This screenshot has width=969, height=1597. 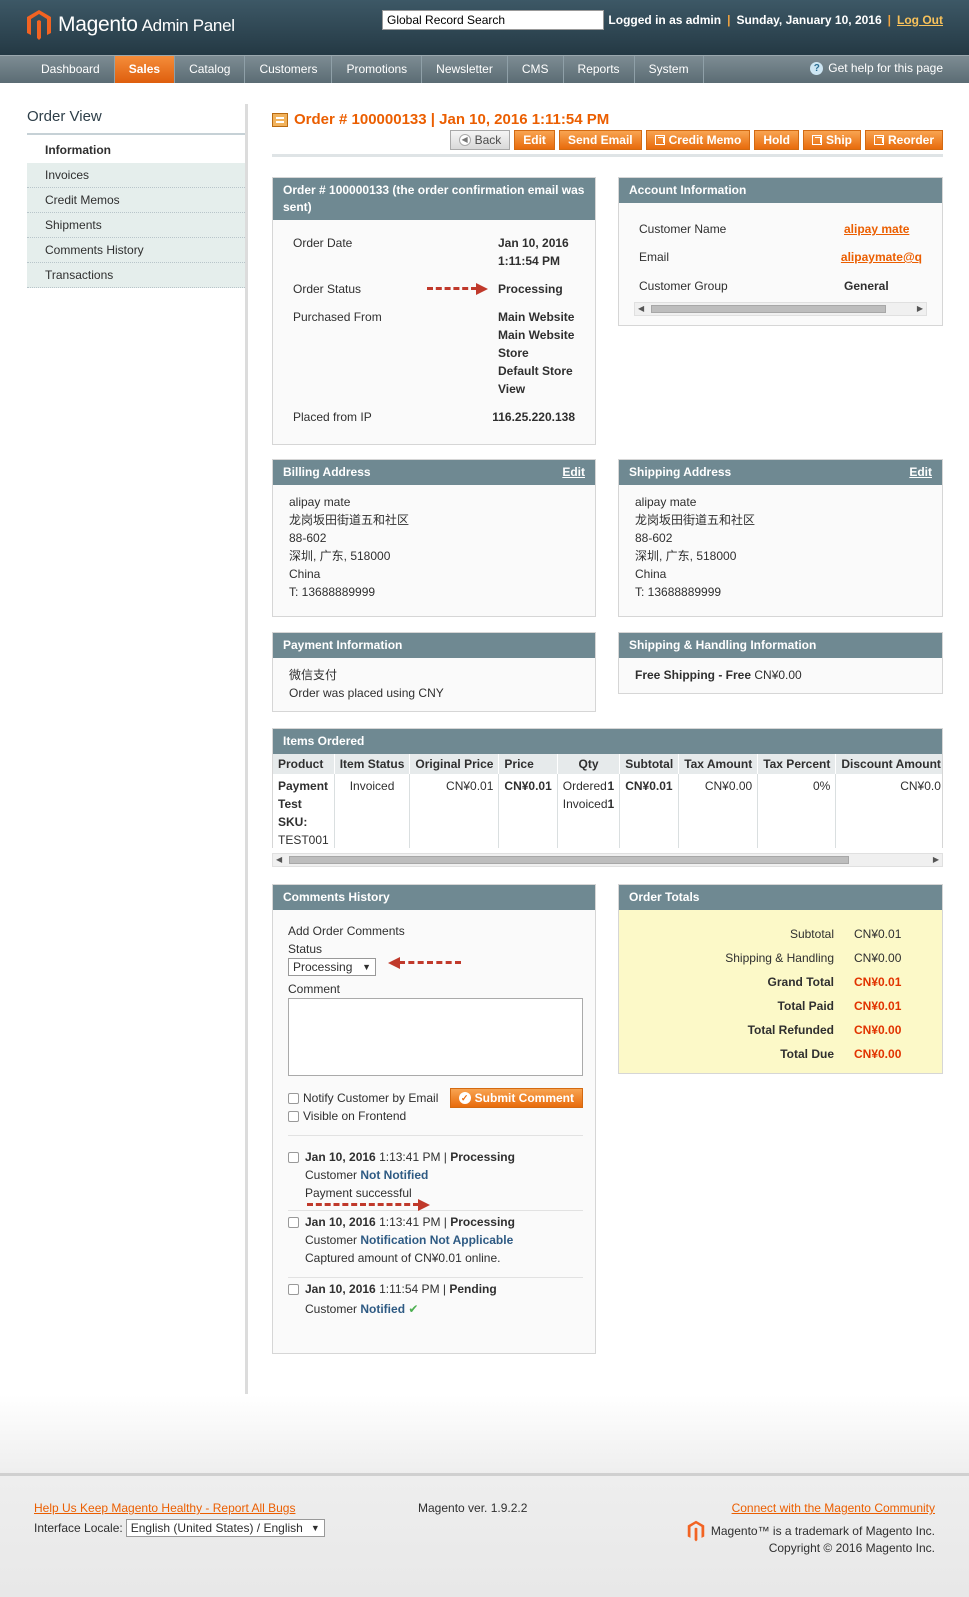 What do you see at coordinates (225, 1528) in the screenshot?
I see `locale-select: English (United States) / English` at bounding box center [225, 1528].